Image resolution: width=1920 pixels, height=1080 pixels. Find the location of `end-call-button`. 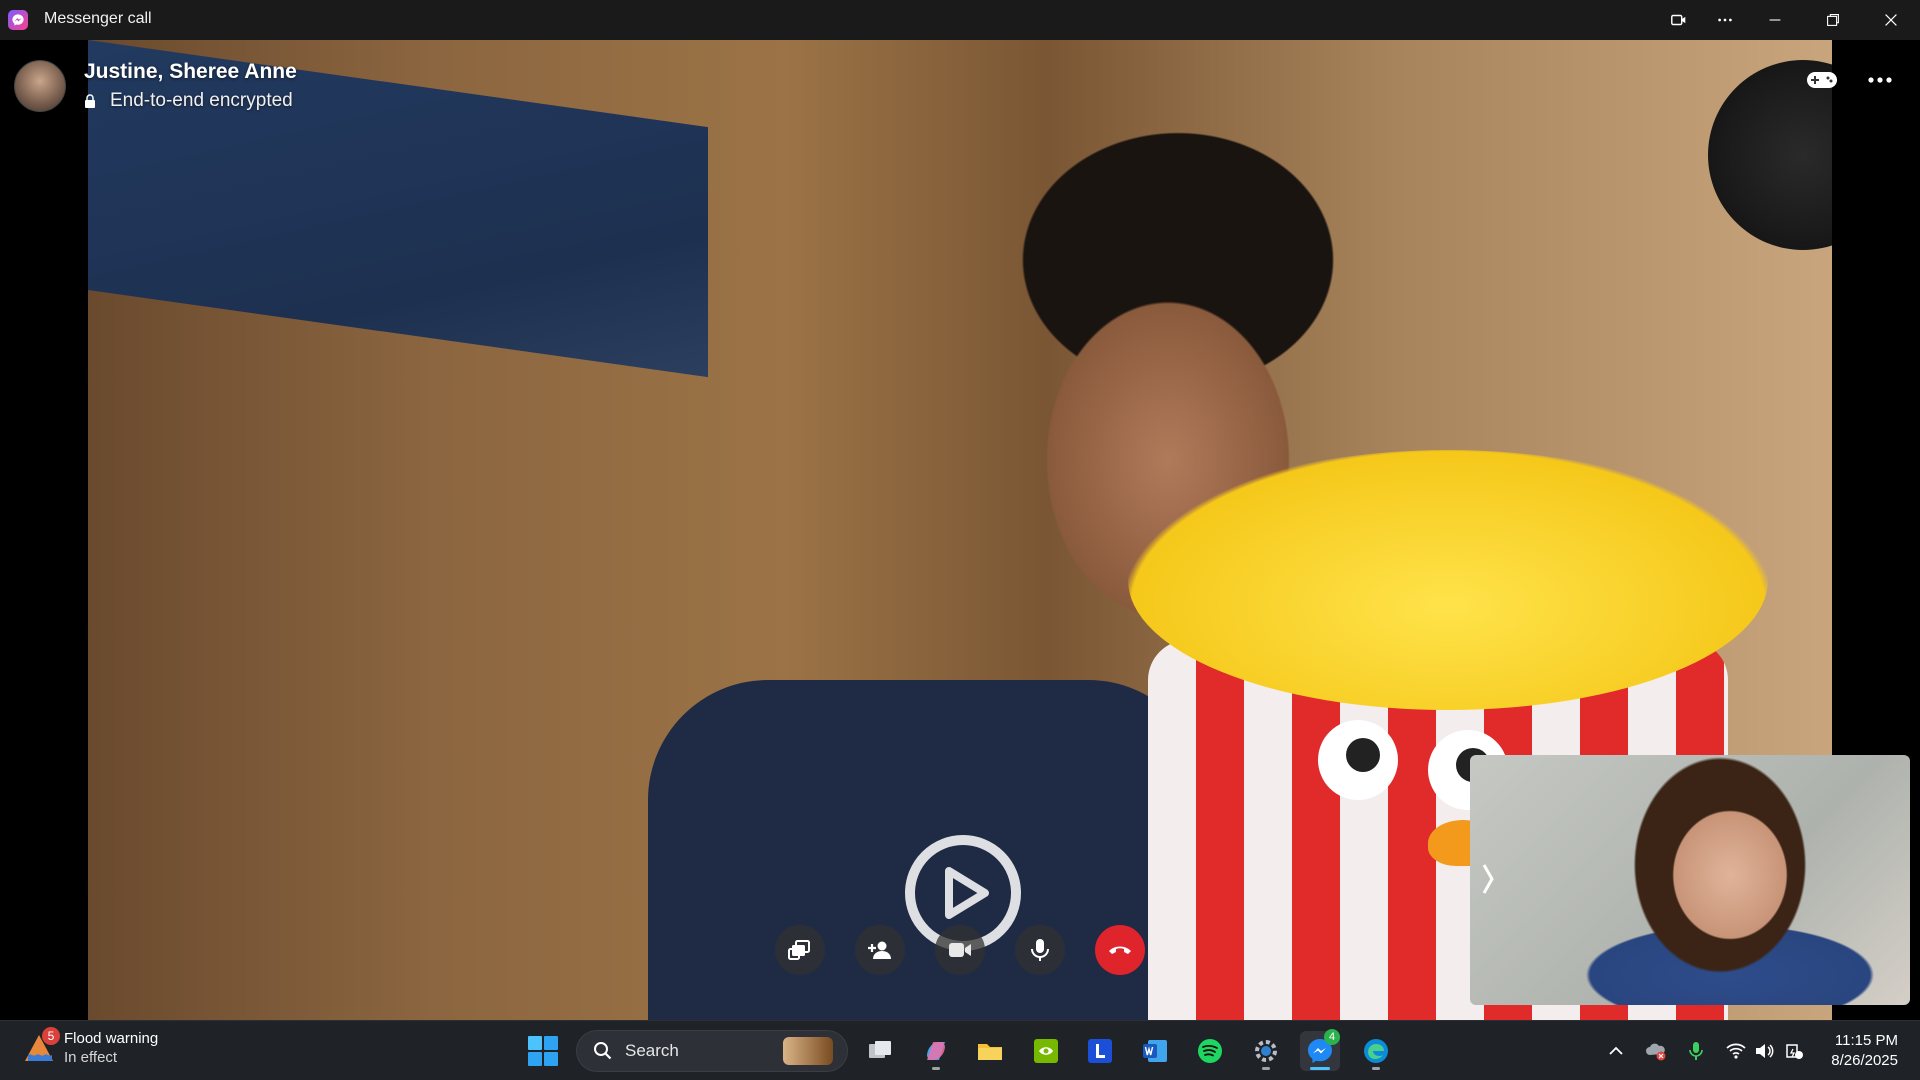

end-call-button is located at coordinates (1120, 950).